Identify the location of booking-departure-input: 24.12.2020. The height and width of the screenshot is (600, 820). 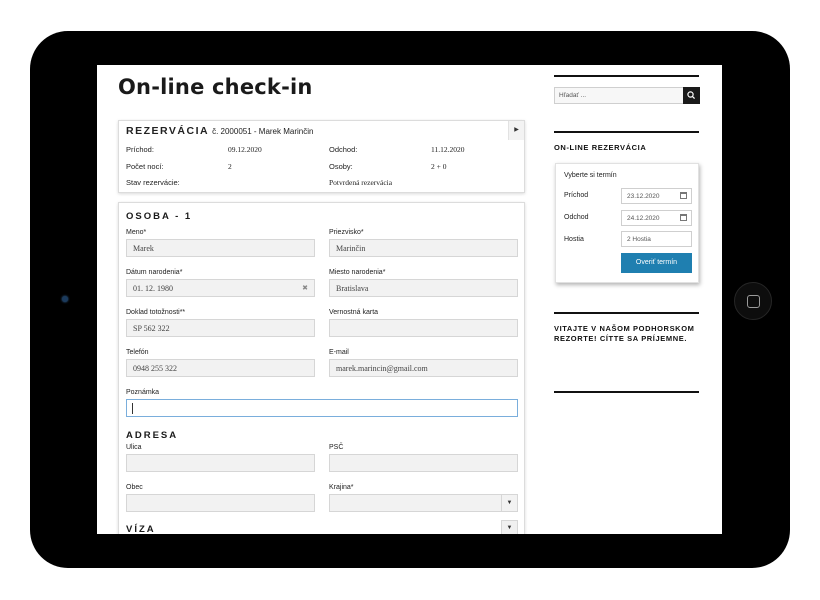
(656, 218).